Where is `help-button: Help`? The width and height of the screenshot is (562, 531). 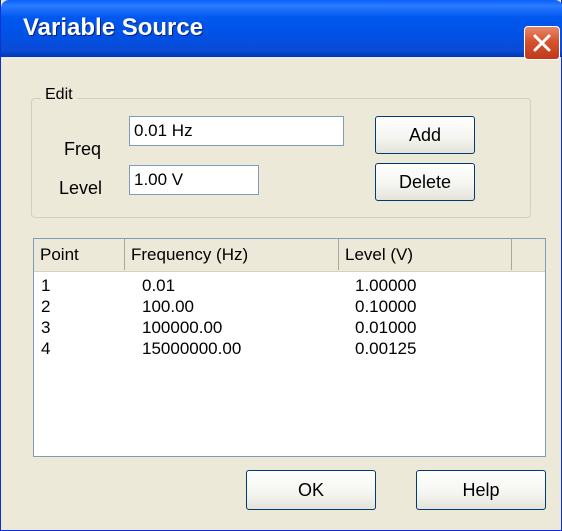 help-button: Help is located at coordinates (481, 490).